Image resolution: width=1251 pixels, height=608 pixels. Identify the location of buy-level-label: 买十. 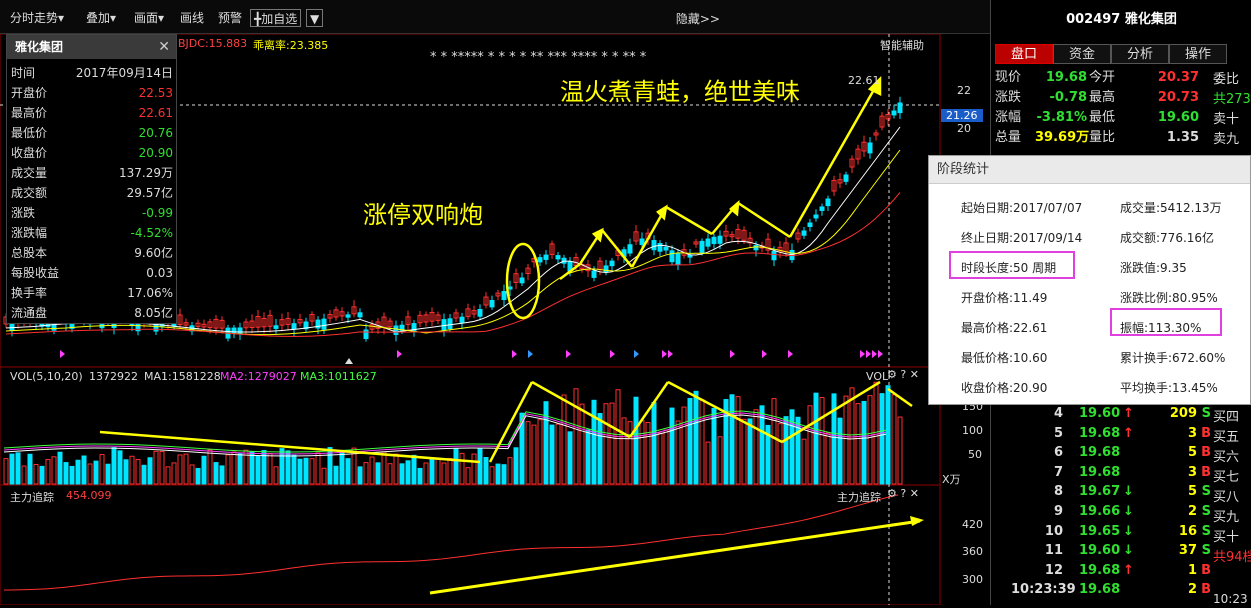
(1226, 537).